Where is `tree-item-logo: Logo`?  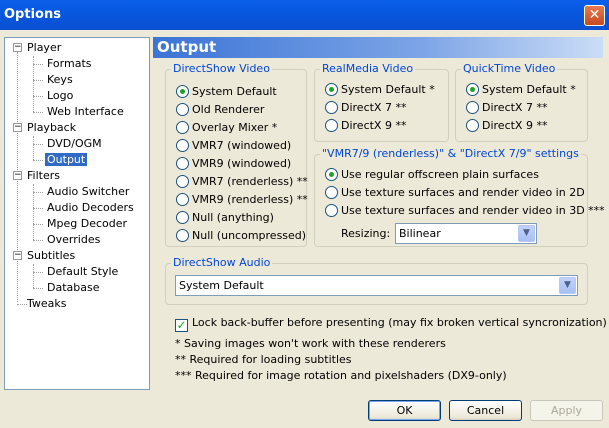 tree-item-logo: Logo is located at coordinates (60, 96).